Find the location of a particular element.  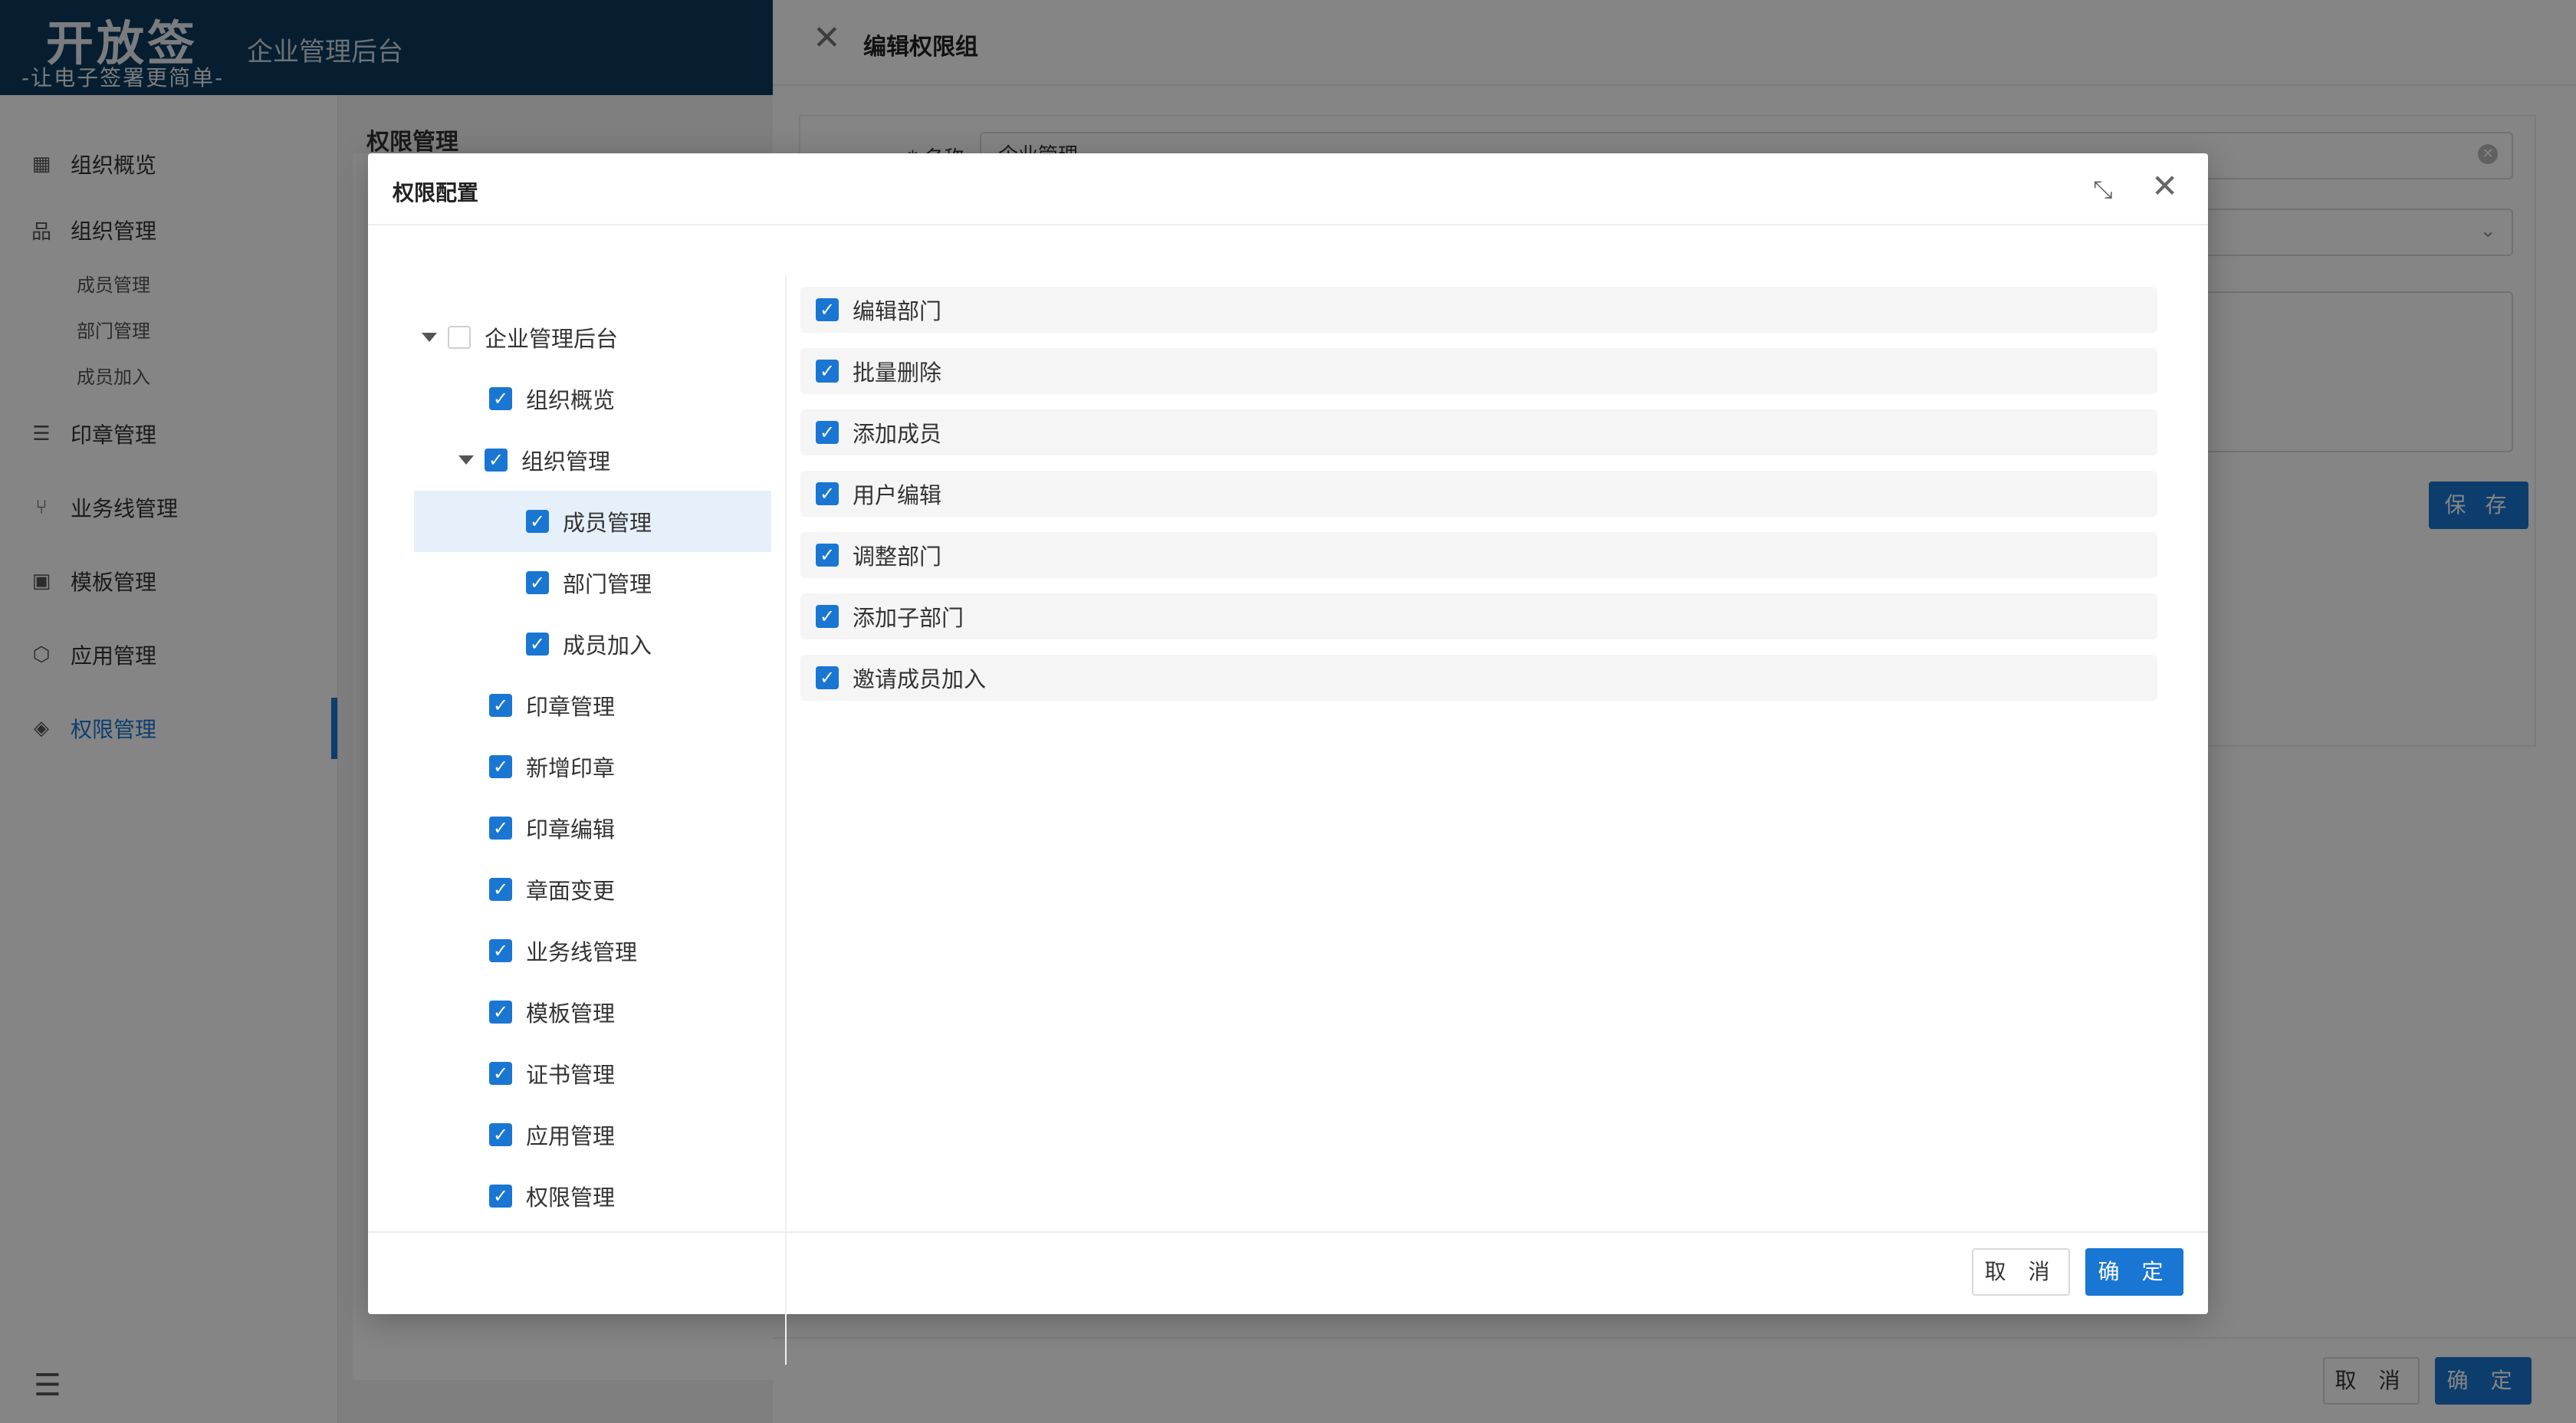

tree-node-root: 企业管理后台 is located at coordinates (583, 337).